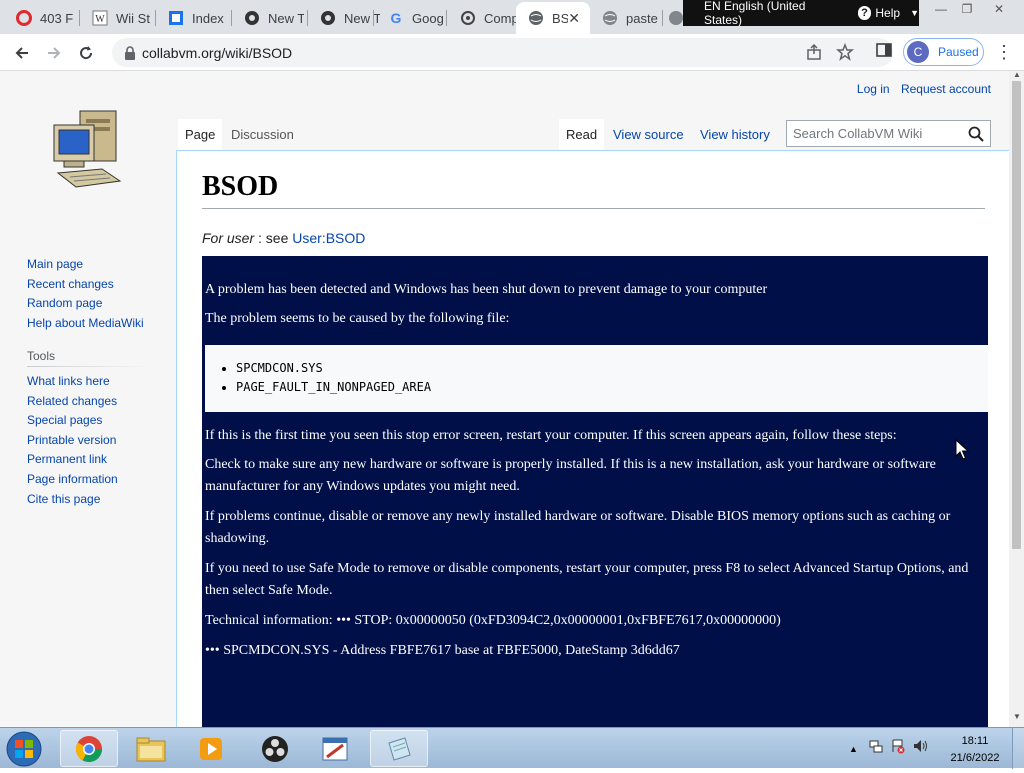 The width and height of the screenshot is (1024, 773). I want to click on google-icon: G, so click(396, 18).